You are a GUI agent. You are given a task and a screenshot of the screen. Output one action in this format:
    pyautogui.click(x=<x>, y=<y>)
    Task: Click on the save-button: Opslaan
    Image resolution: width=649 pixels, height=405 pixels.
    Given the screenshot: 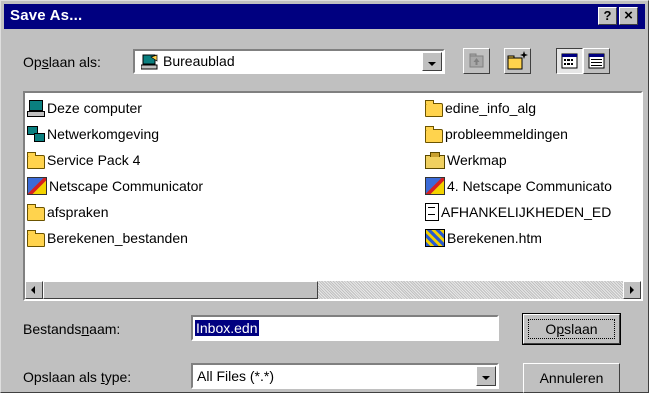 What is the action you would take?
    pyautogui.click(x=571, y=329)
    